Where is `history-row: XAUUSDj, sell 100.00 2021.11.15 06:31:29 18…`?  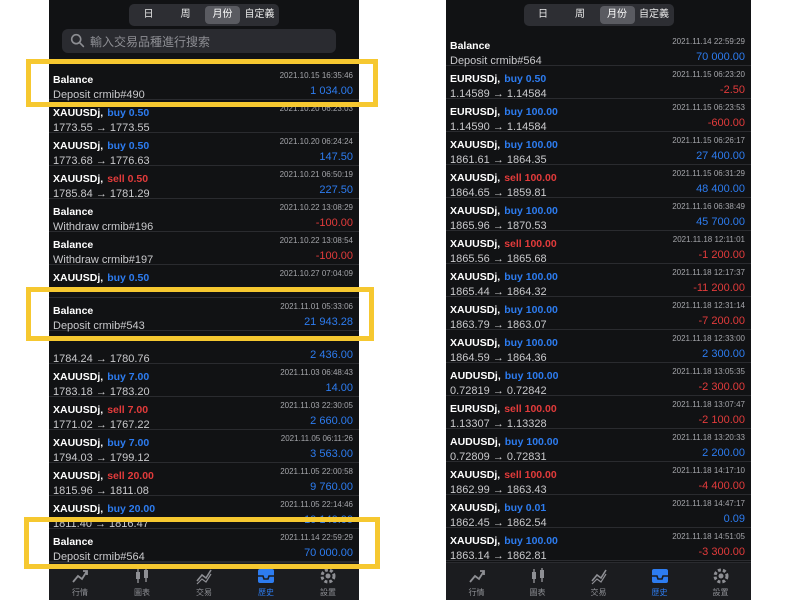 history-row: XAUUSDj, sell 100.00 2021.11.15 06:31:29 18… is located at coordinates (598, 182).